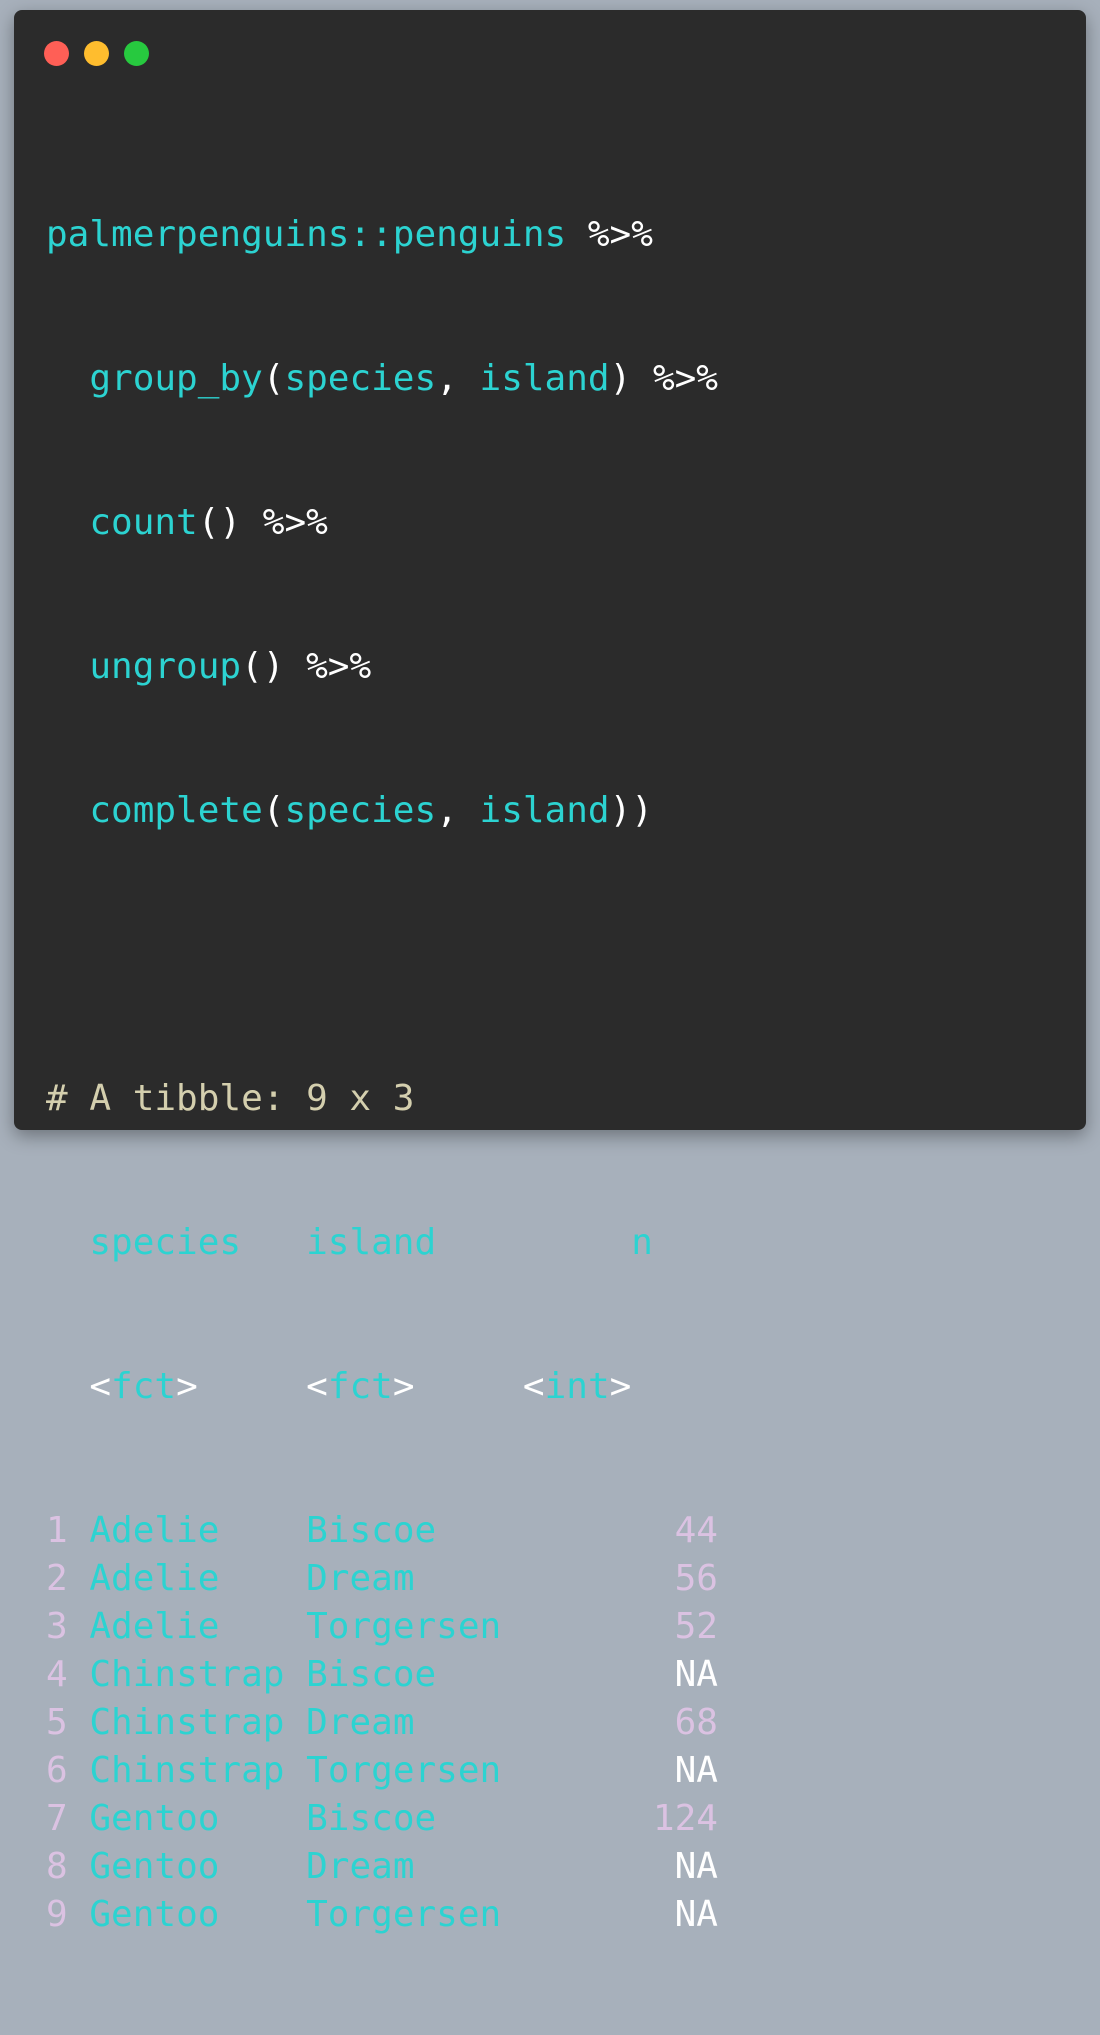 This screenshot has width=1100, height=2035. I want to click on table-row: 5 Chinstrap Dream 68, so click(382, 1723).